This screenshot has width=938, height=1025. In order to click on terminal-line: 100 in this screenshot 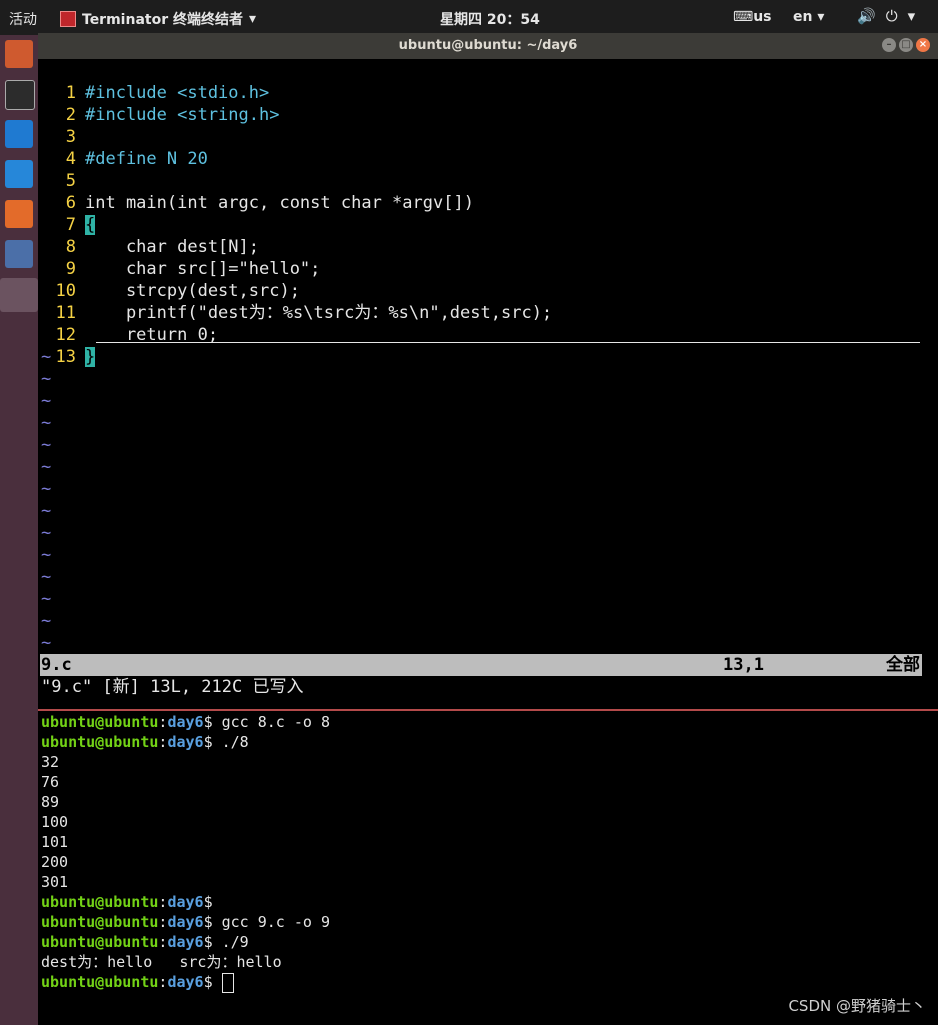, I will do `click(185, 822)`.